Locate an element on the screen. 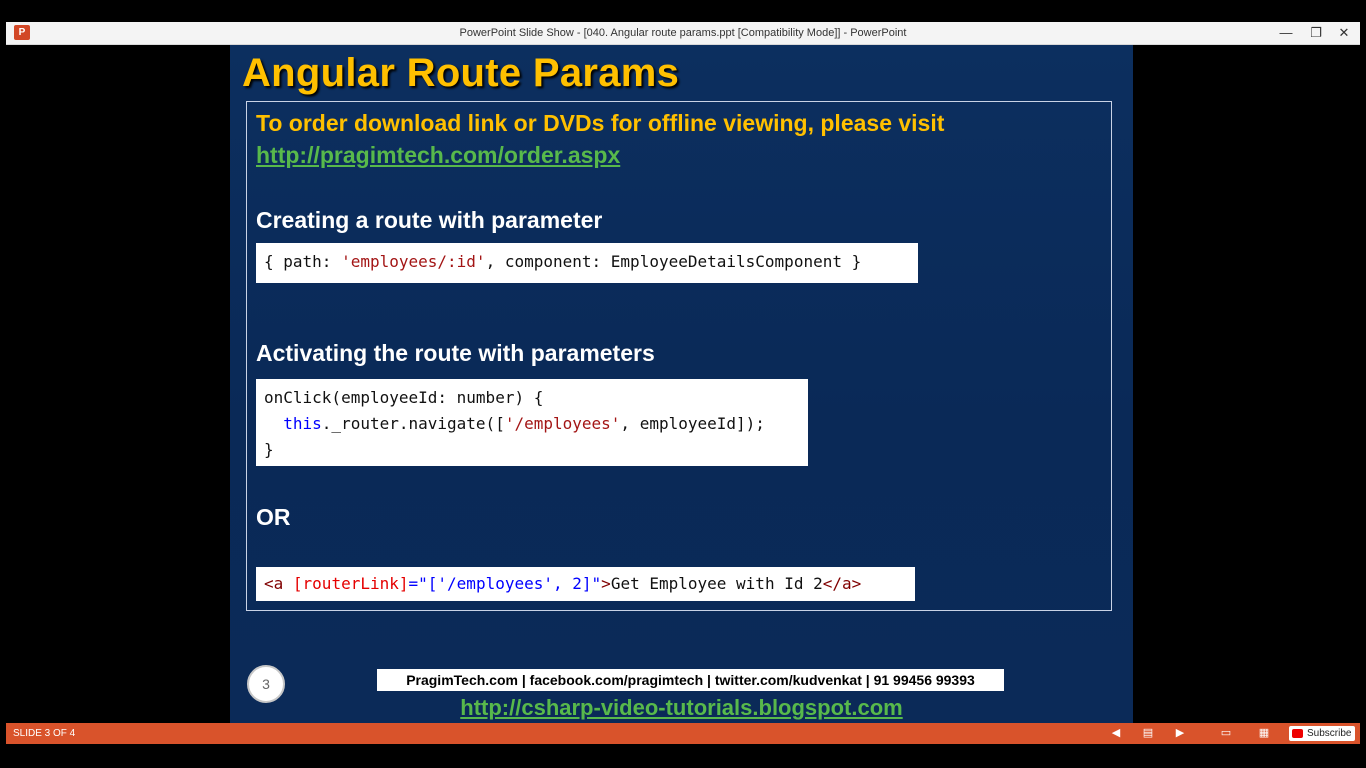  heading-create-route: Creating a route with parameter is located at coordinates (429, 220).